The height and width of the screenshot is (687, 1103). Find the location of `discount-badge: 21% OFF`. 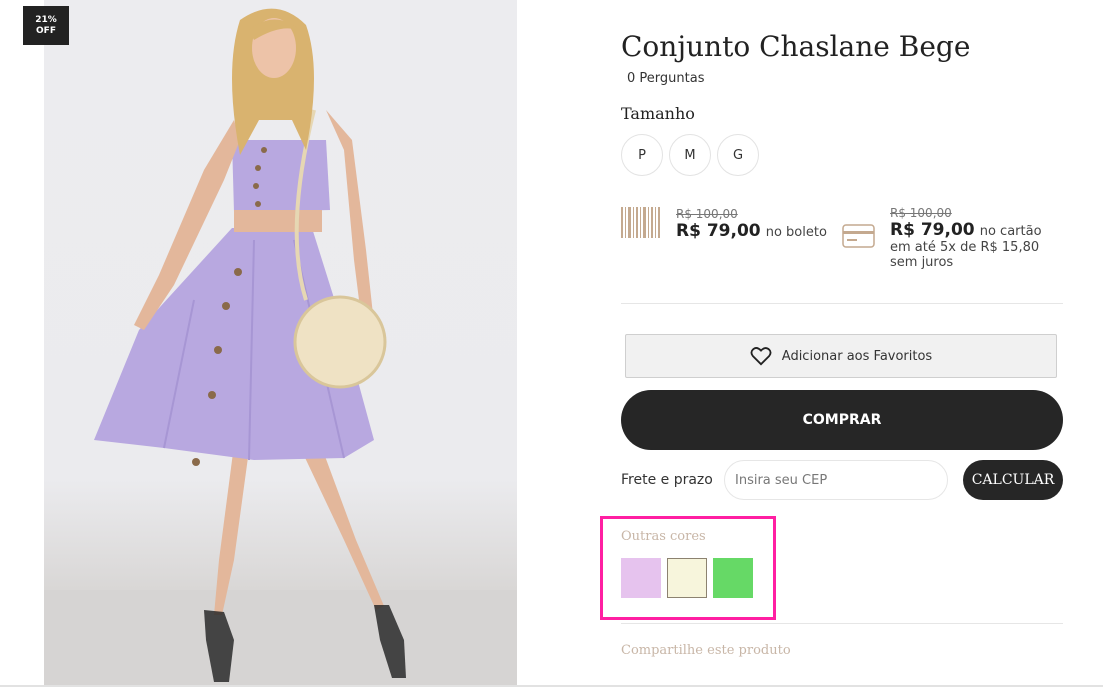

discount-badge: 21% OFF is located at coordinates (46, 25).